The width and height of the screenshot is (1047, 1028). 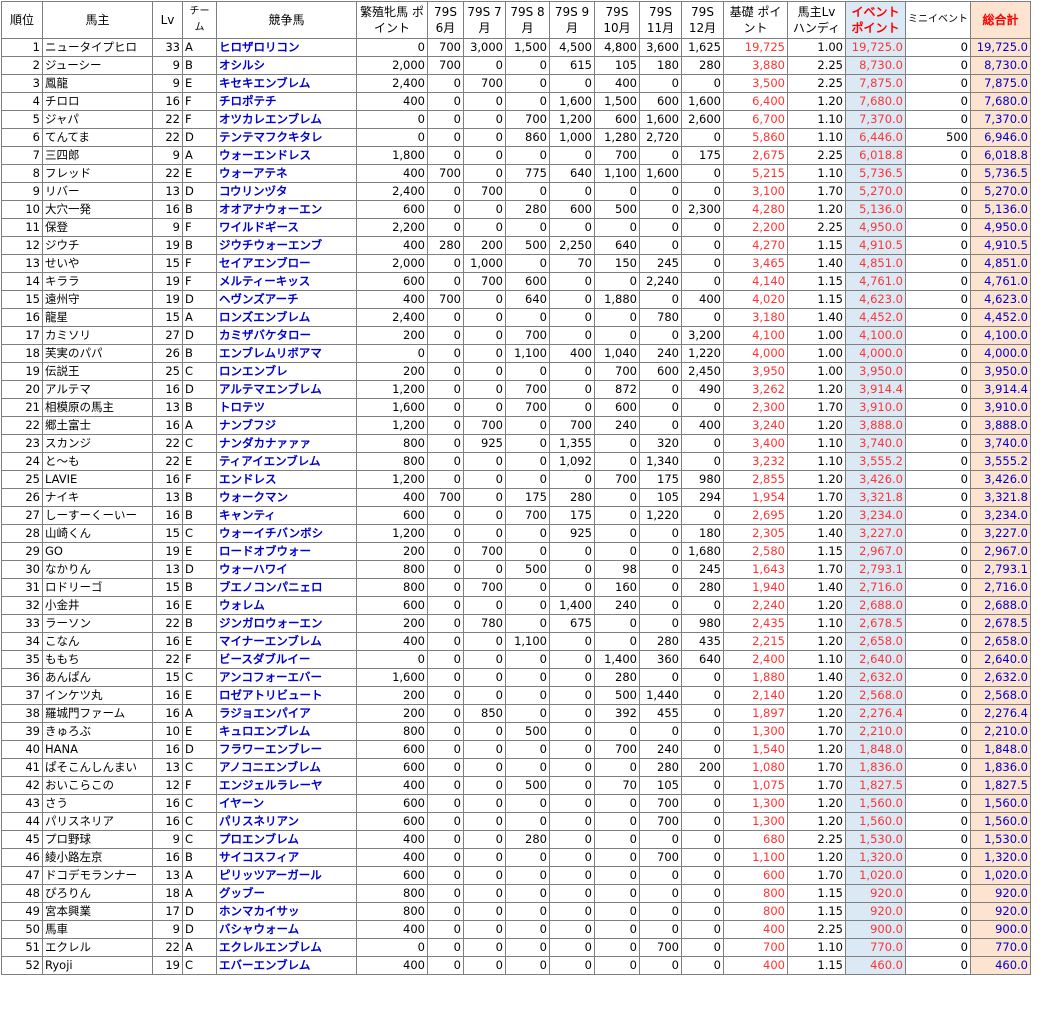 I want to click on event-points-cell: 2,276.4, so click(x=875, y=713).